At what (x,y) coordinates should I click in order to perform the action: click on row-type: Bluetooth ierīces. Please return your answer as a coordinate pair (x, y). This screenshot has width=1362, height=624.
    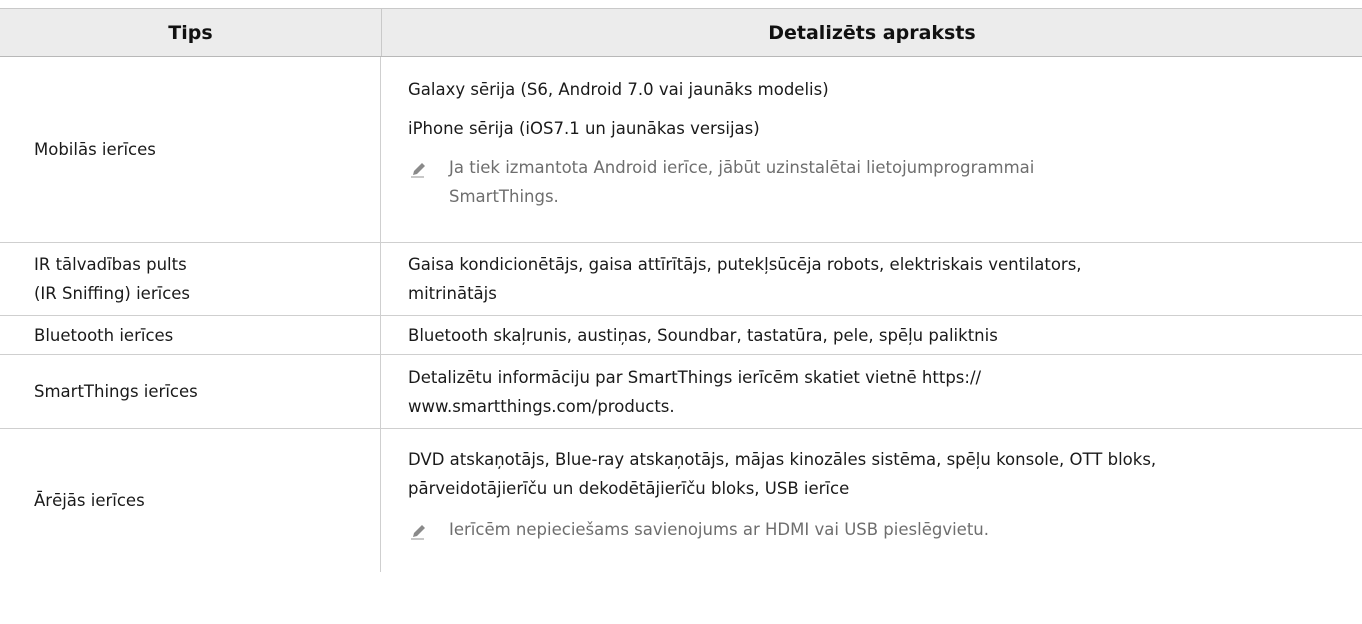
    Looking at the image, I should click on (190, 335).